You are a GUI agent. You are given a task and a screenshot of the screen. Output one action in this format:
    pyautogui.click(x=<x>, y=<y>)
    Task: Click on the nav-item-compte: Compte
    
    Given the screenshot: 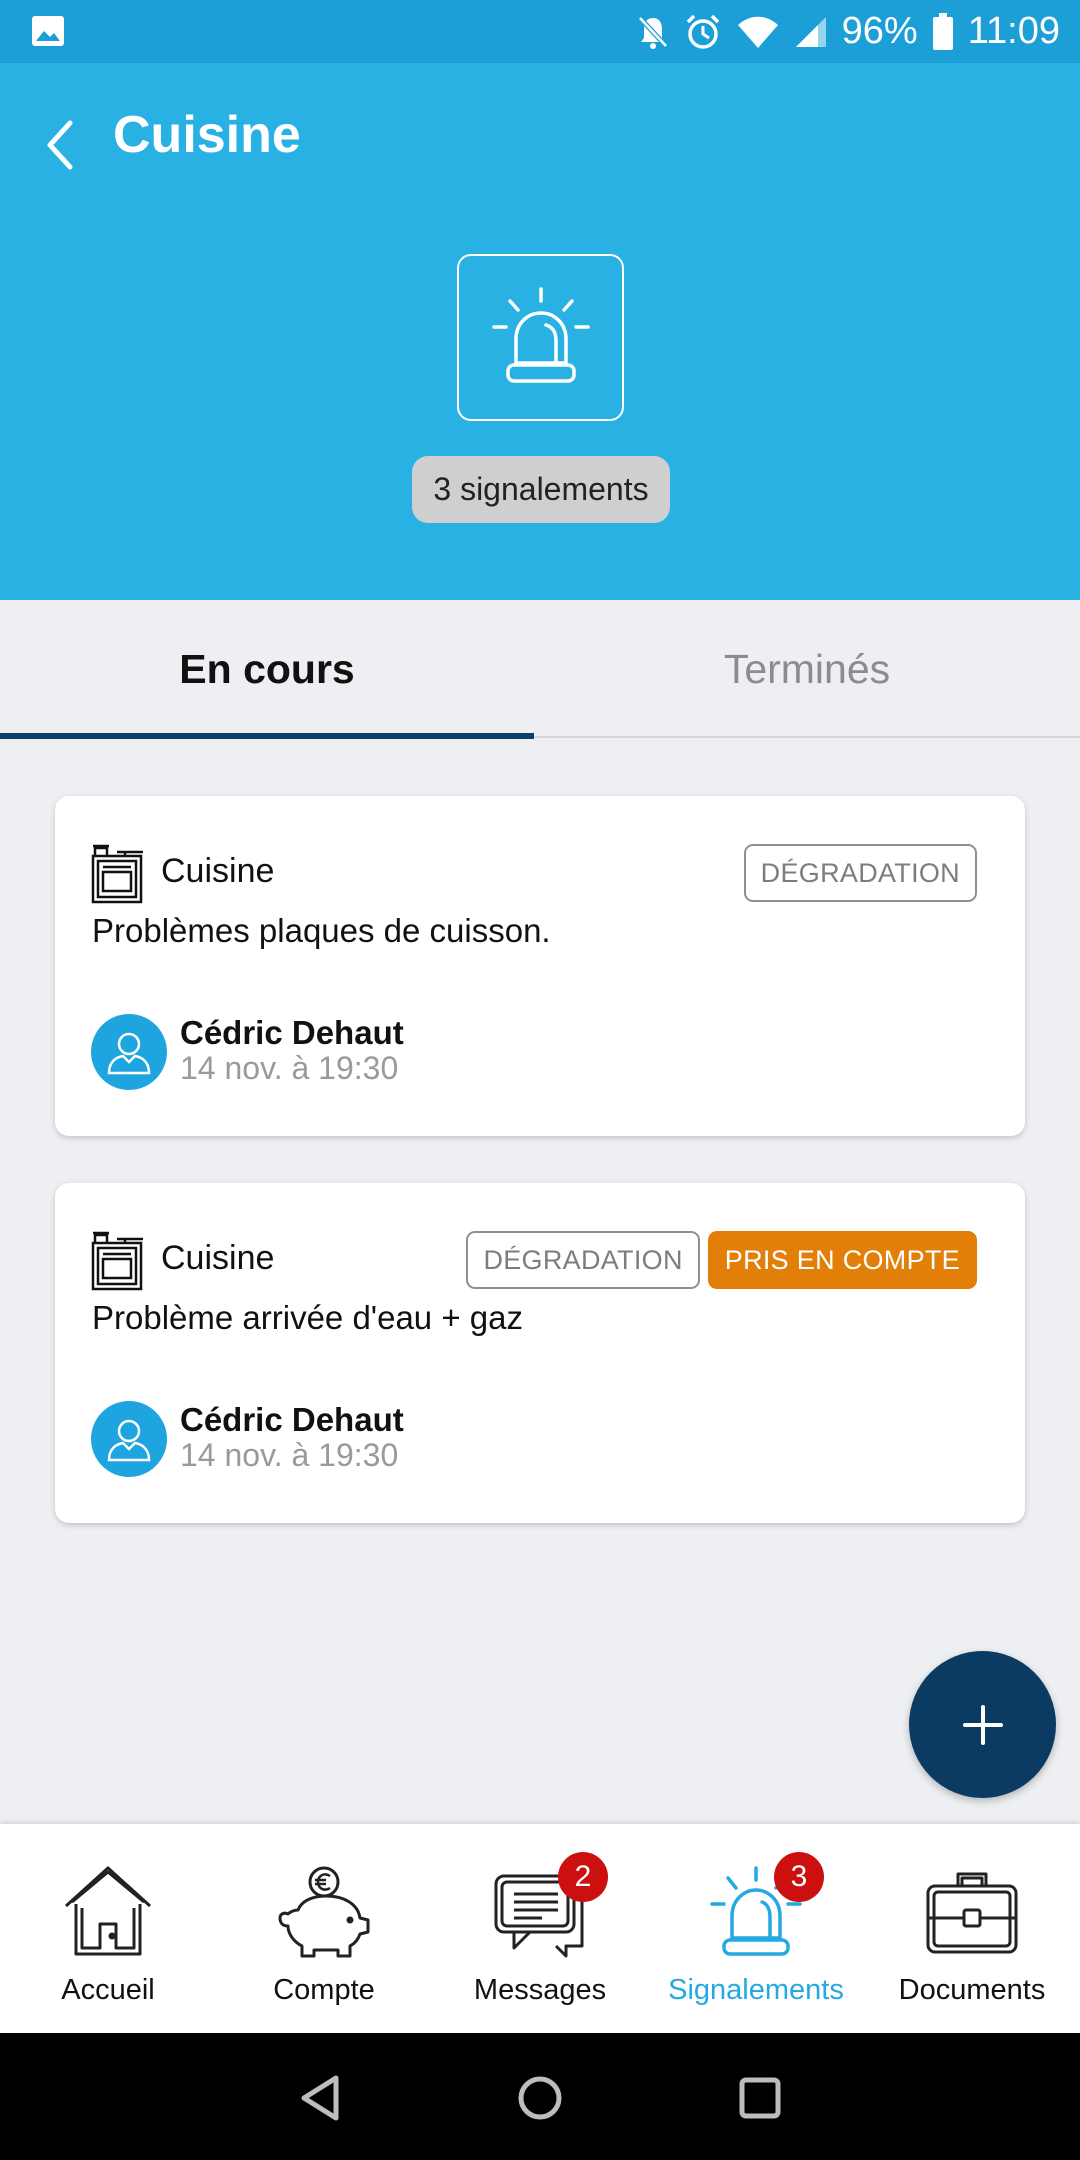 What is the action you would take?
    pyautogui.click(x=324, y=1928)
    